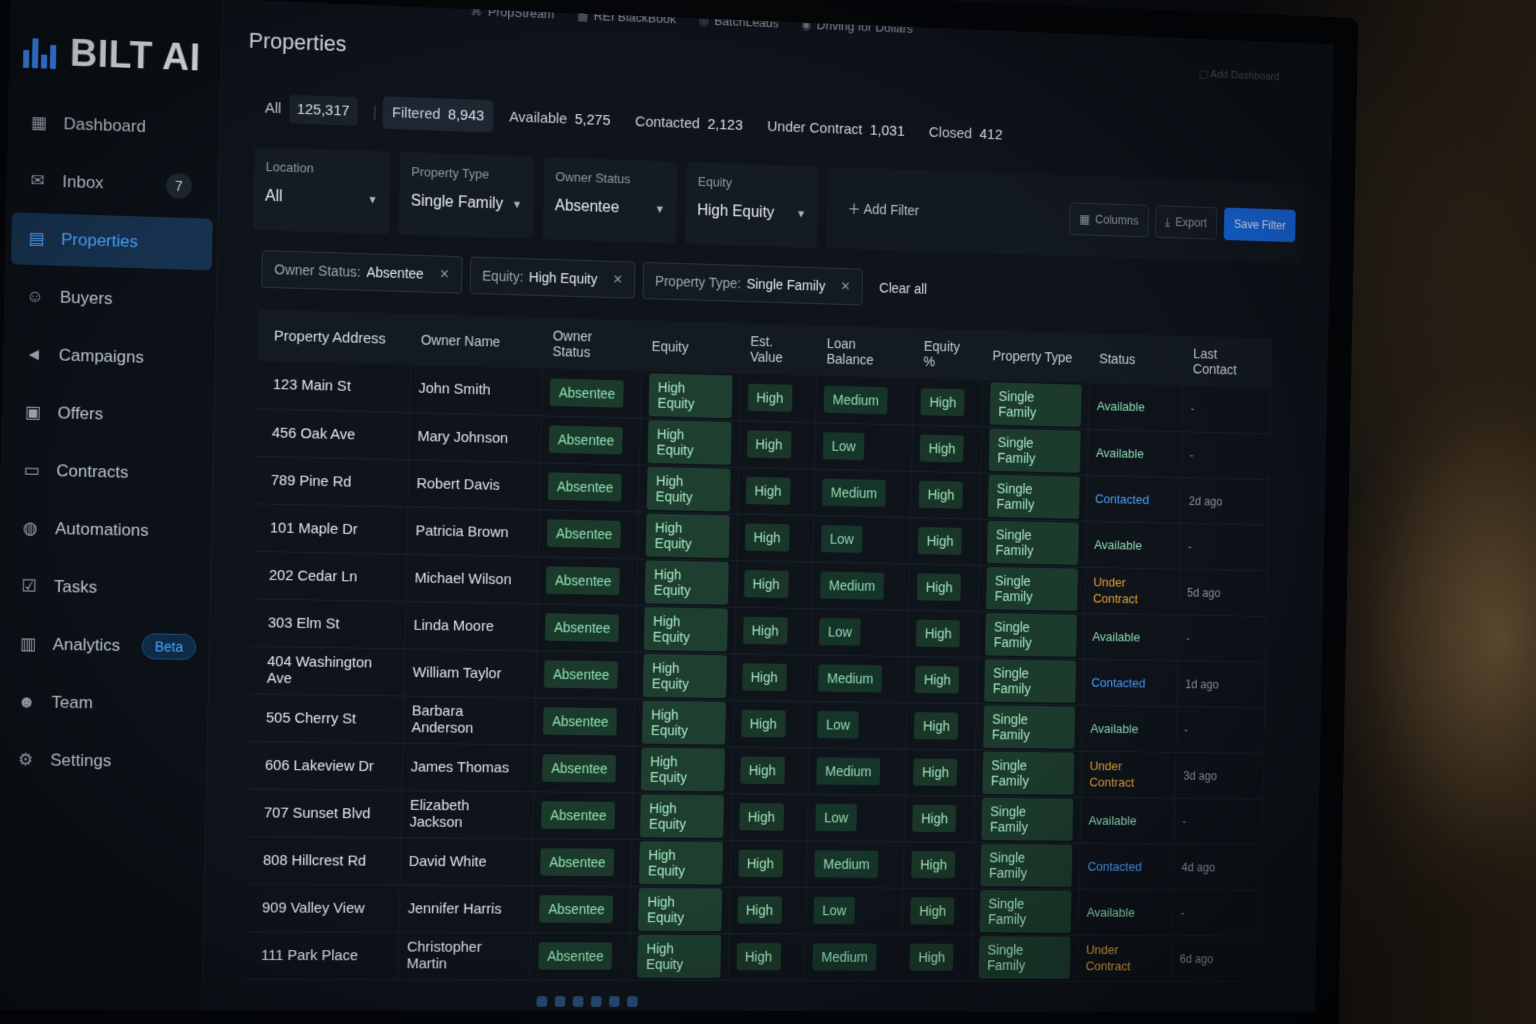 The height and width of the screenshot is (1024, 1536). I want to click on last-contact: 5d ago, so click(1204, 592).